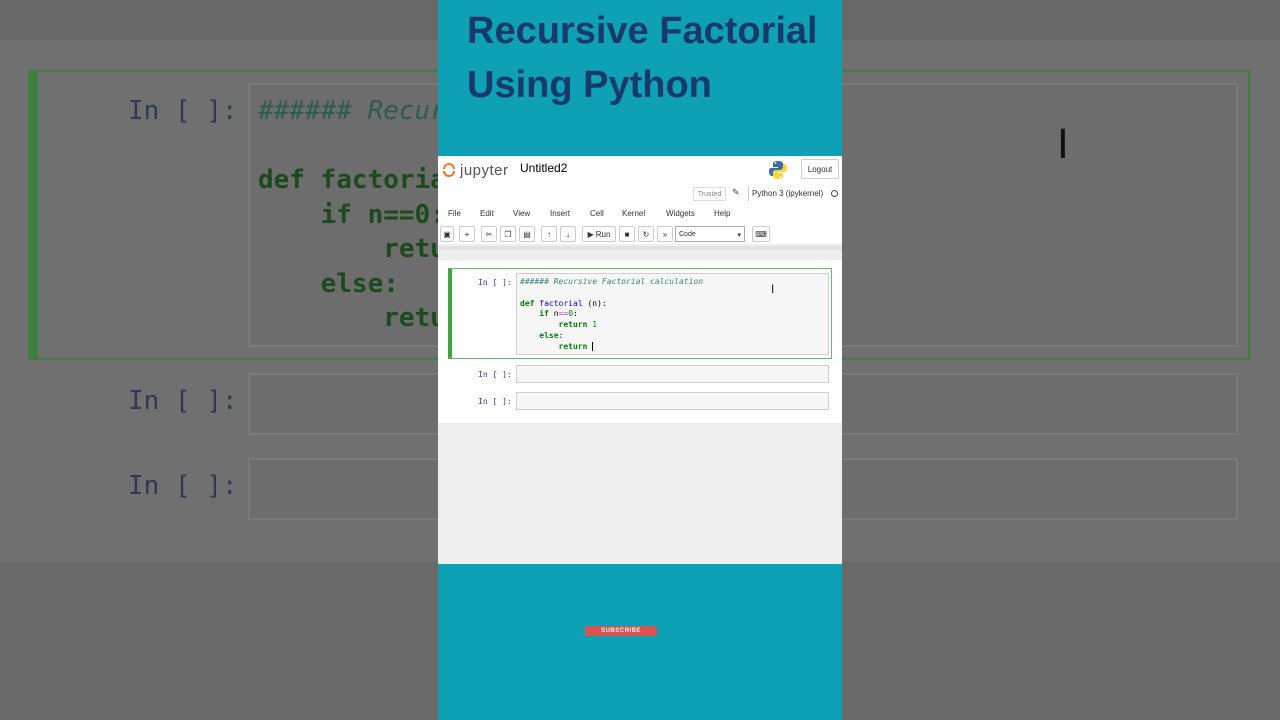 This screenshot has width=1280, height=720. I want to click on scissors-icon: ✂, so click(489, 234).